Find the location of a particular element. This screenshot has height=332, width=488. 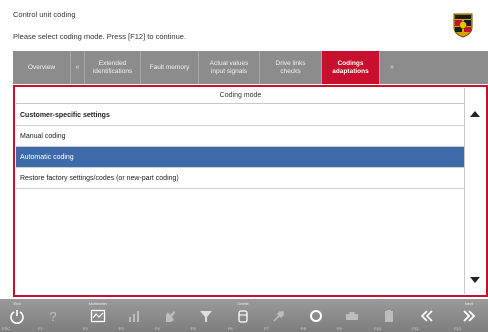

tab-overview: Overview is located at coordinates (42, 67).